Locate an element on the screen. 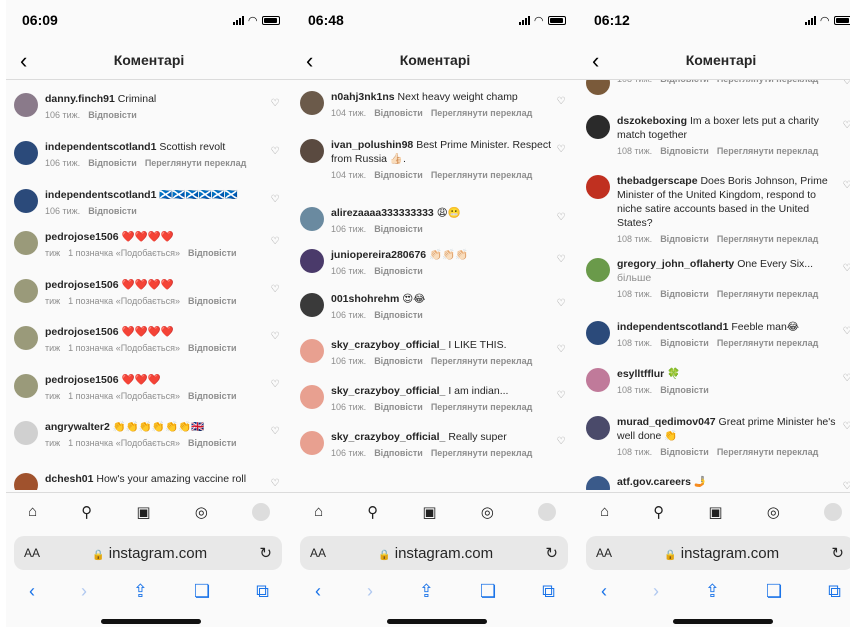 This screenshot has height=627, width=850. comment-username: 001shohrehm is located at coordinates (365, 299).